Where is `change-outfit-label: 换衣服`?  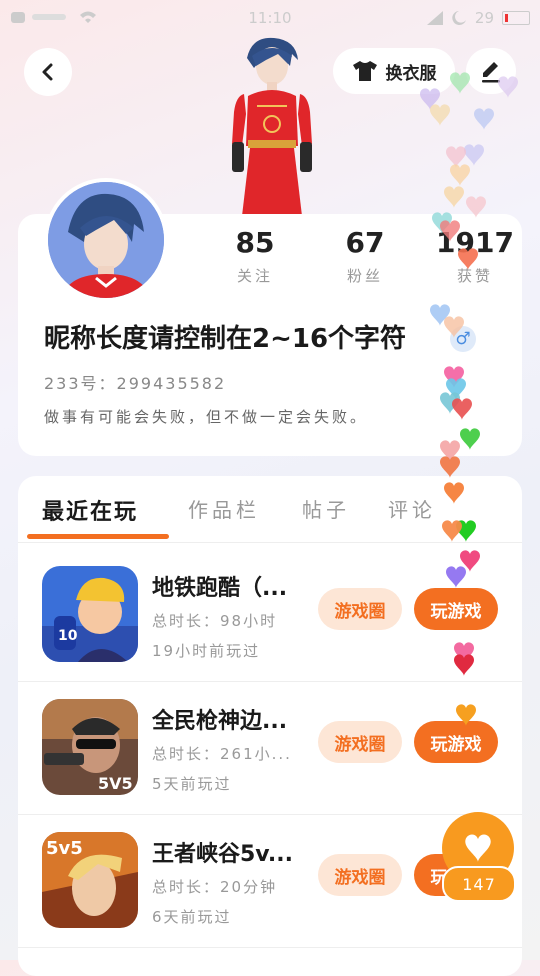
change-outfit-label: 换衣服 is located at coordinates (411, 73).